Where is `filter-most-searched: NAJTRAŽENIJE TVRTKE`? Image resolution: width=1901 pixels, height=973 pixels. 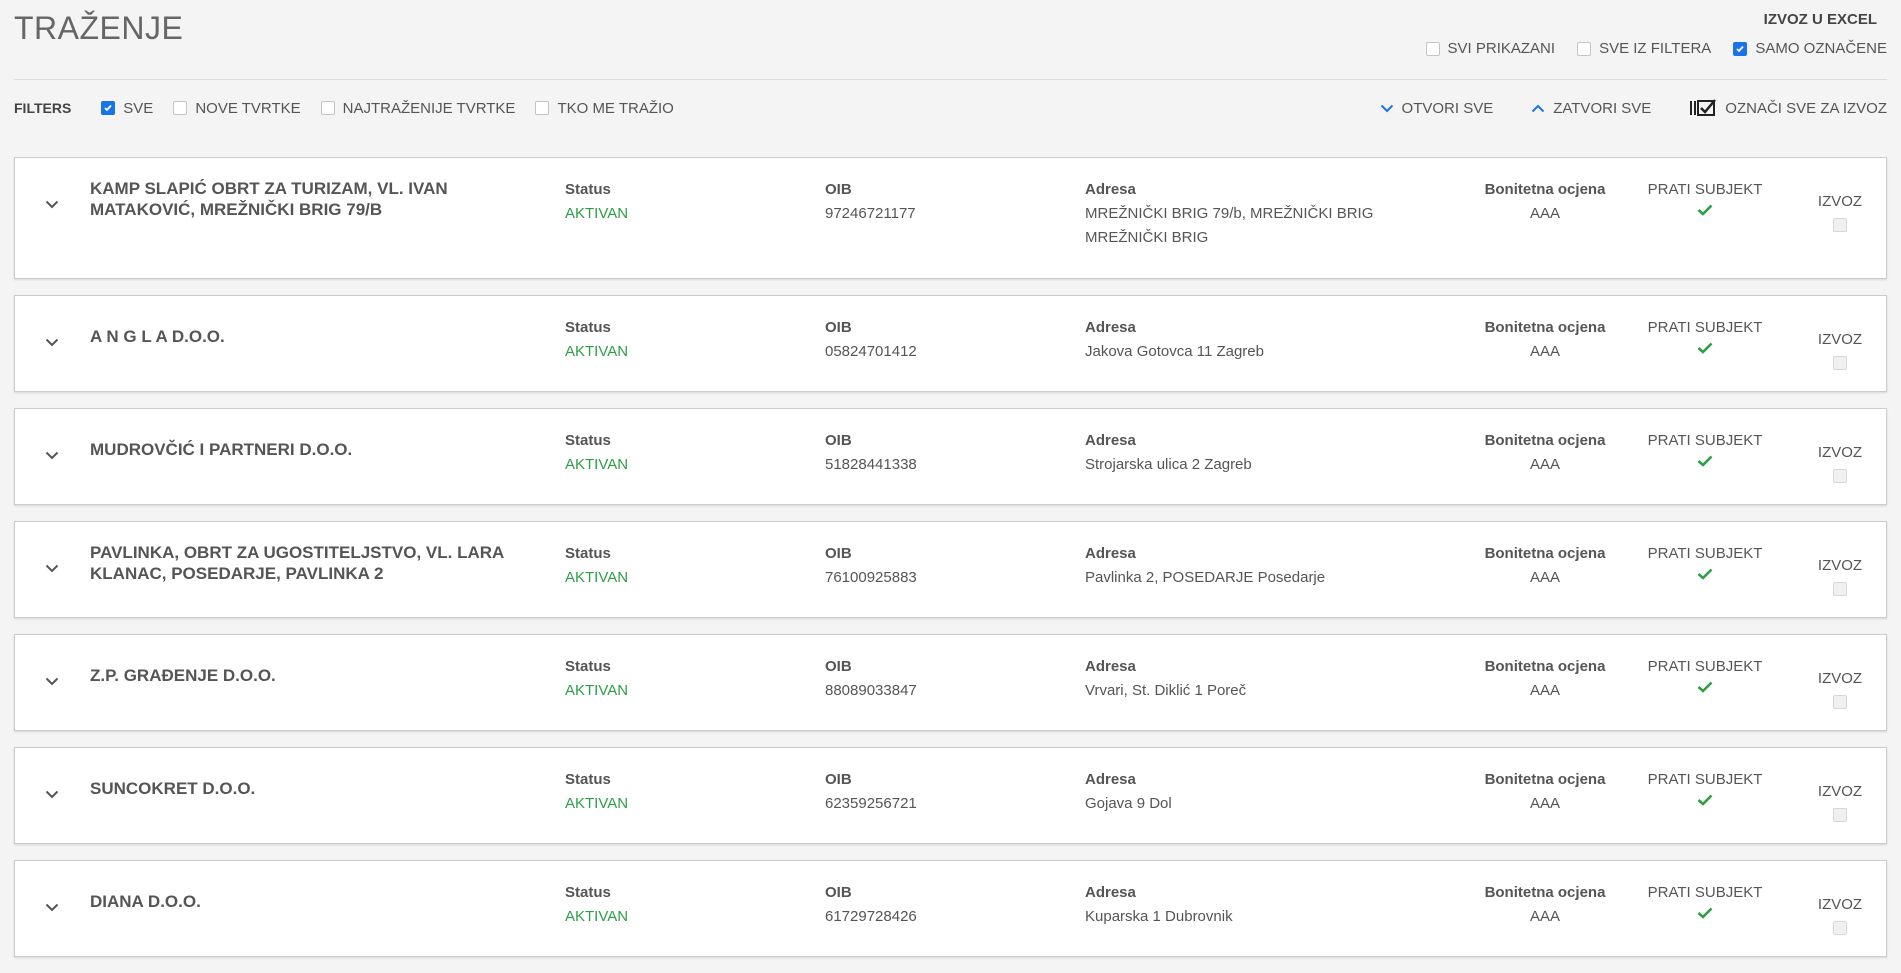
filter-most-searched: NAJTRAŽENIJE TVRTKE is located at coordinates (417, 108).